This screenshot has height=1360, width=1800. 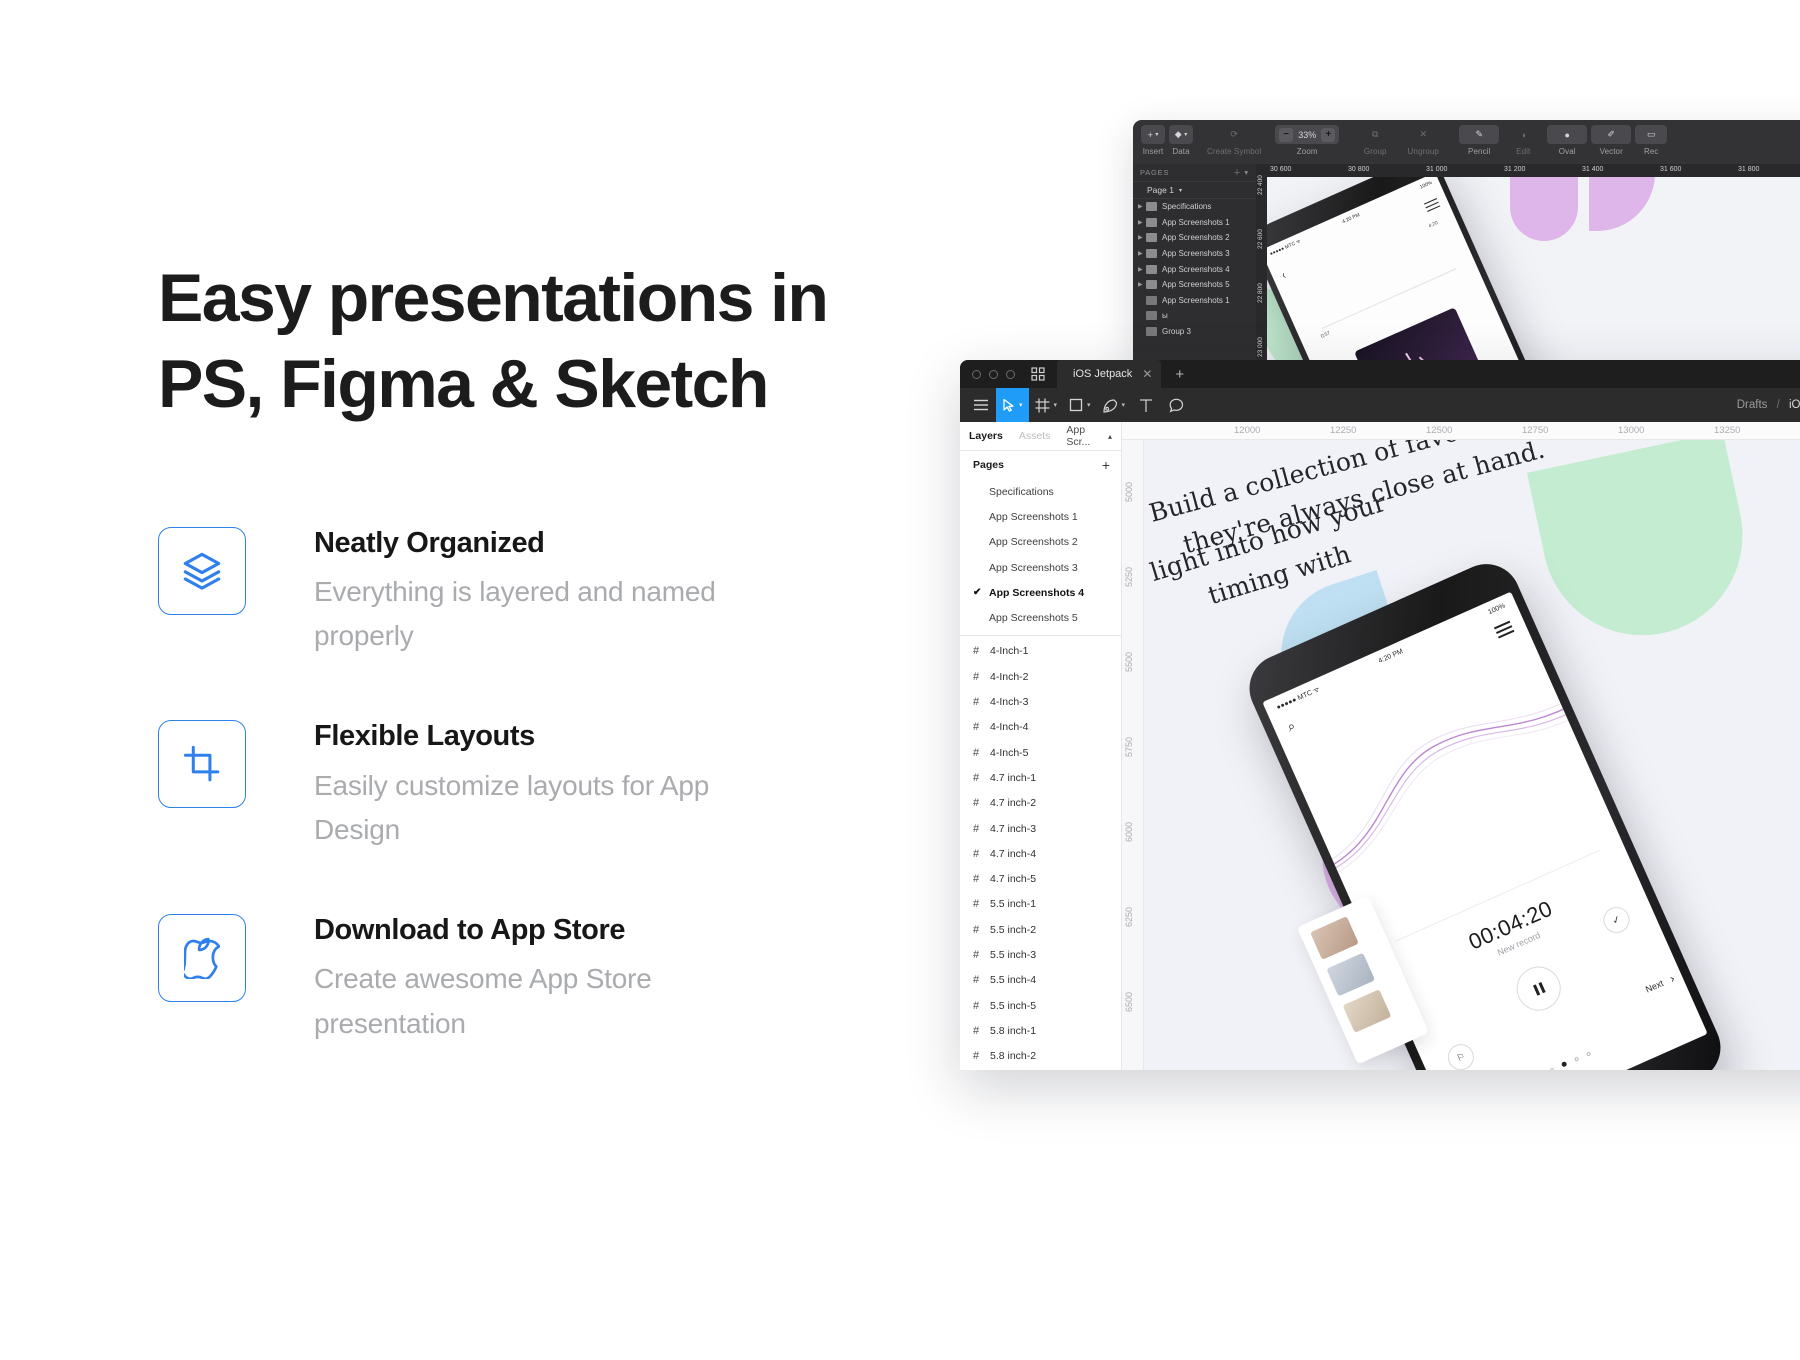 I want to click on edit-icon: ◑, so click(x=1523, y=134).